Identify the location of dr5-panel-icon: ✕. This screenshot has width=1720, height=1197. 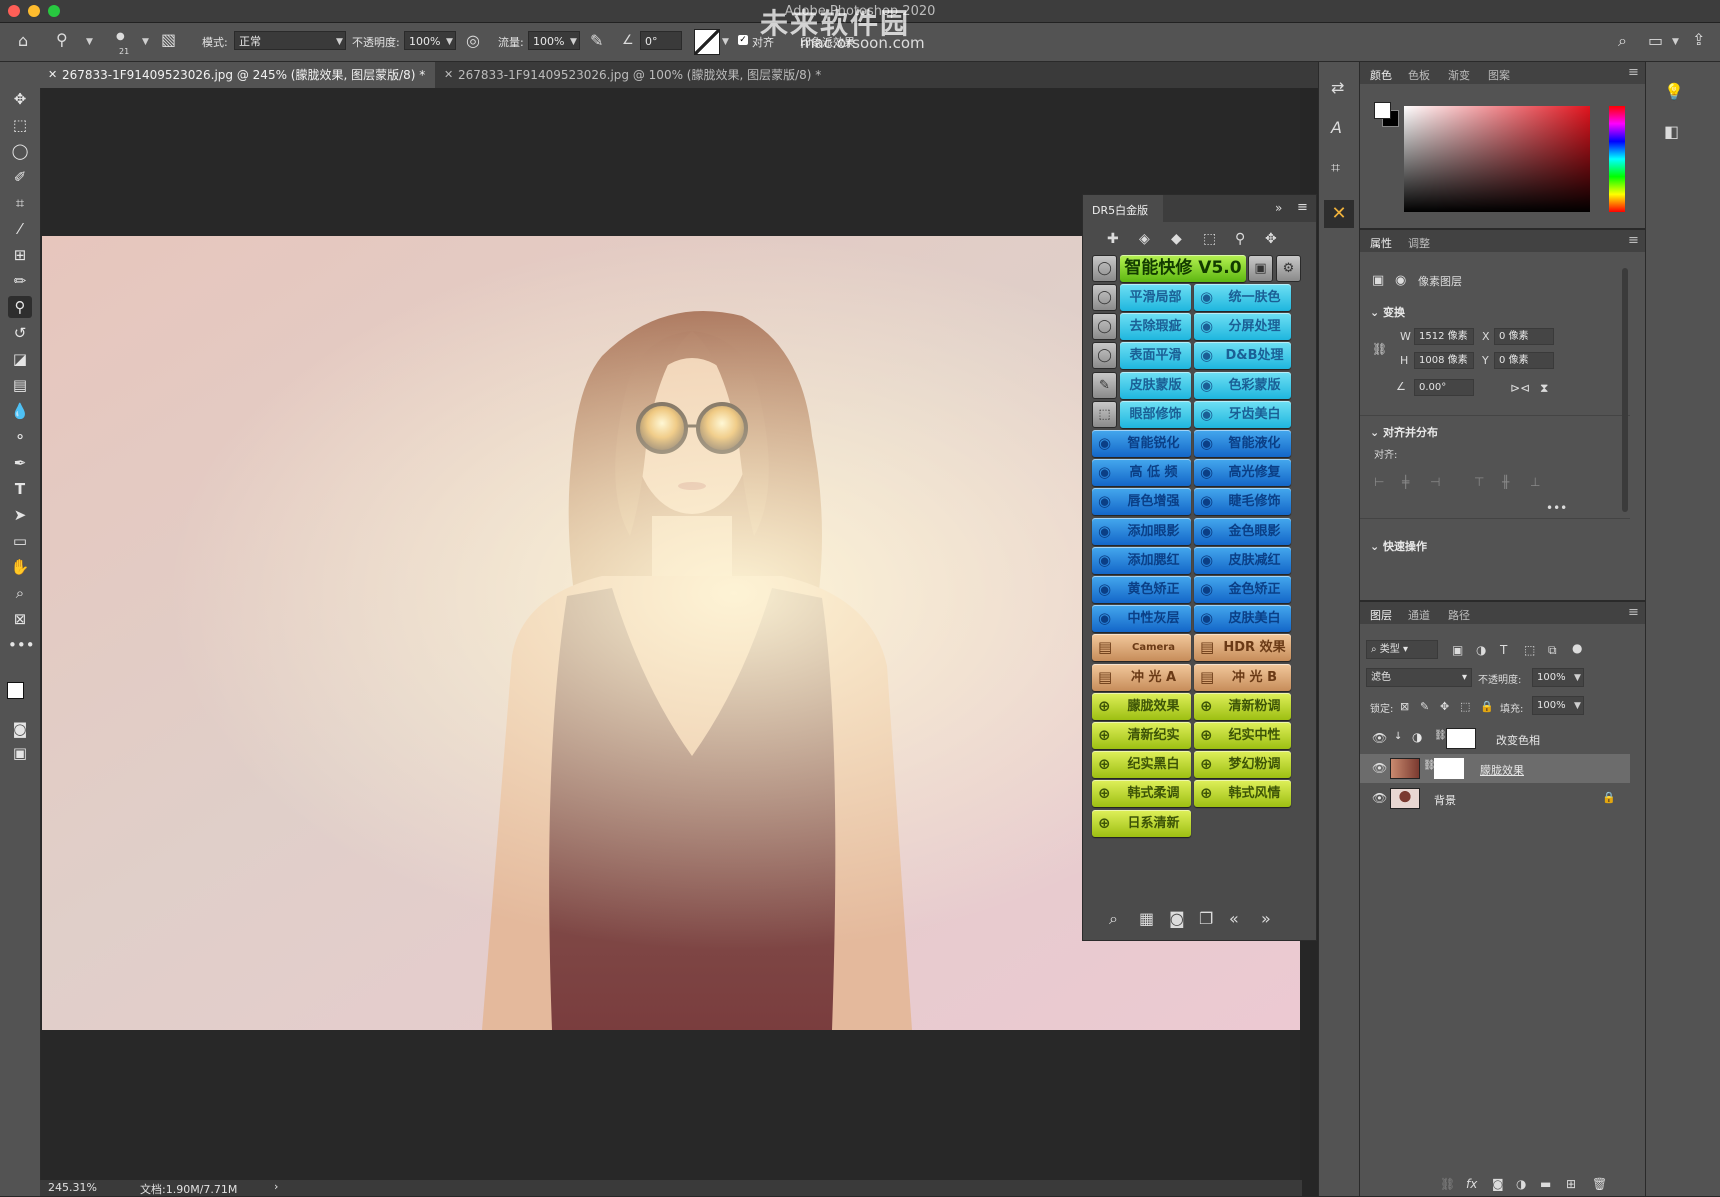
(1339, 214).